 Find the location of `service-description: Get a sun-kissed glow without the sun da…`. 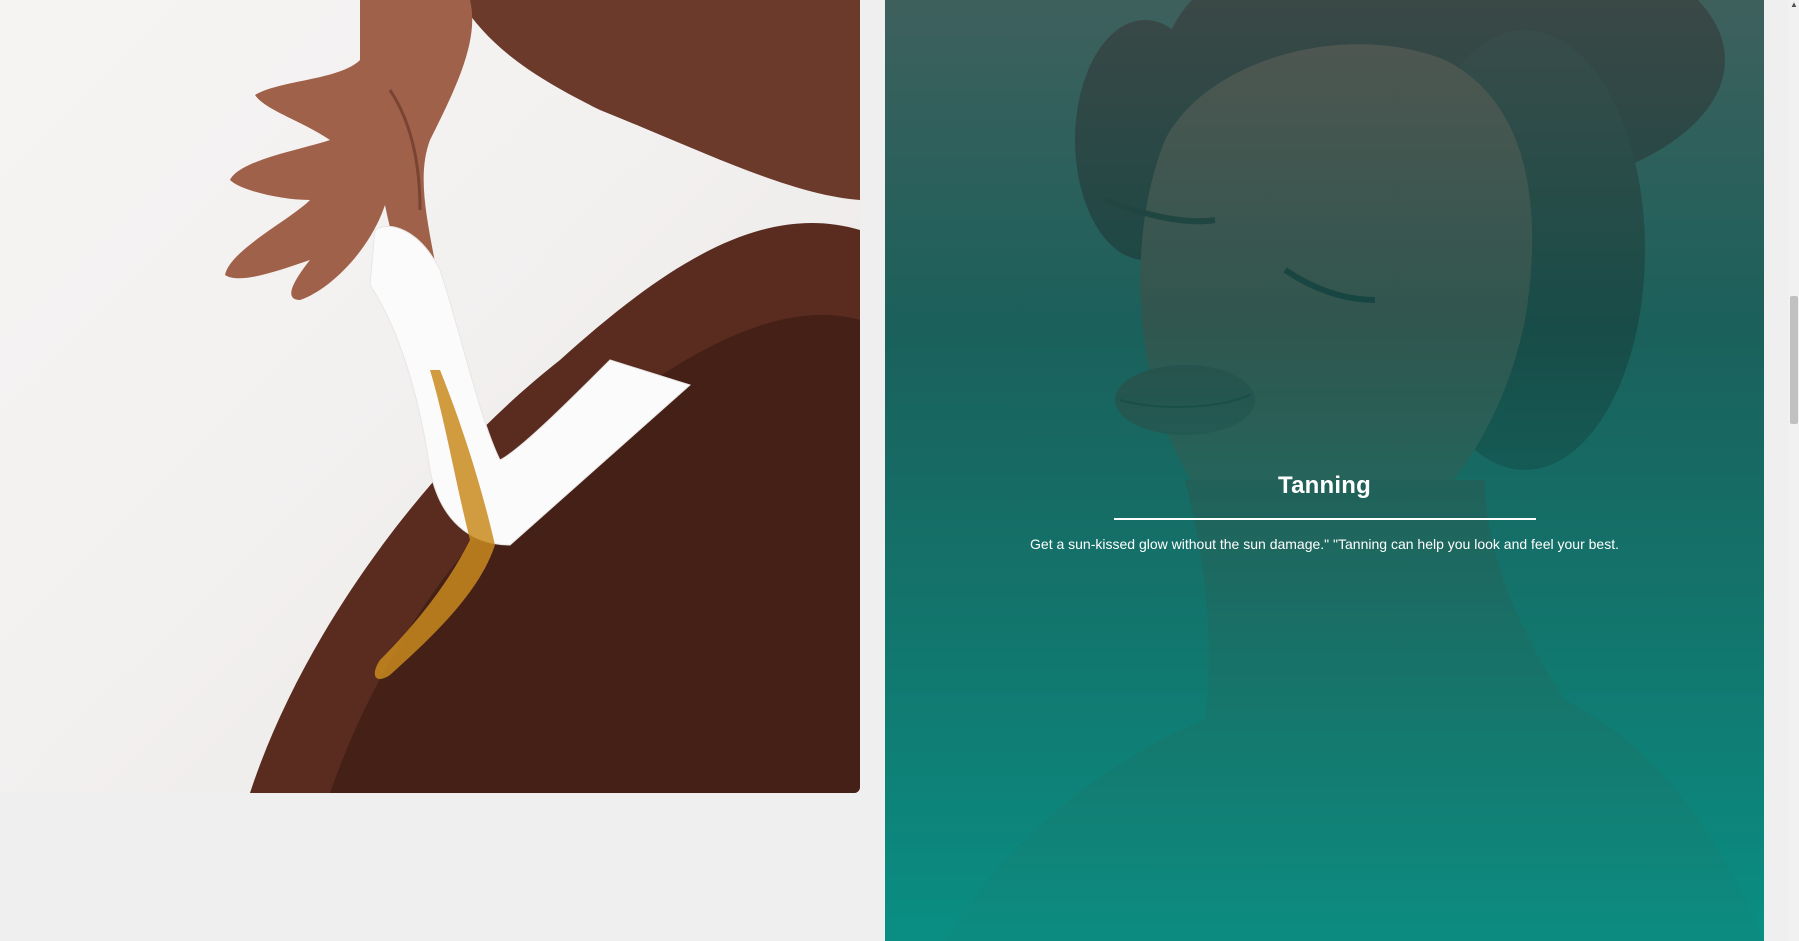

service-description: Get a sun-kissed glow without the sun da… is located at coordinates (1324, 544).